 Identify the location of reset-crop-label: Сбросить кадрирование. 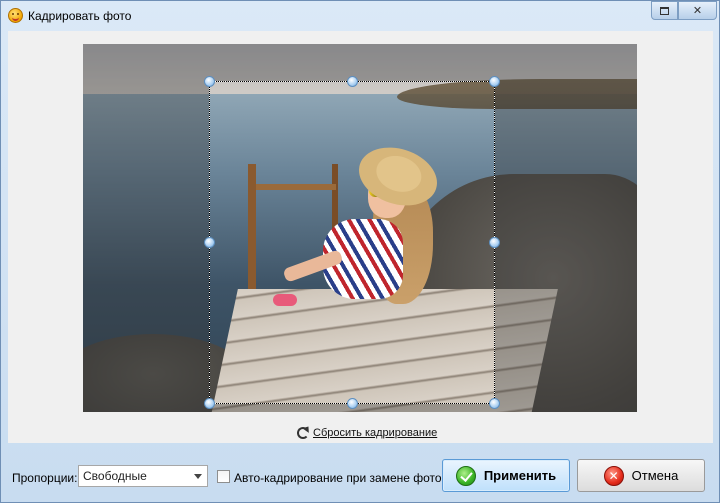
(375, 433).